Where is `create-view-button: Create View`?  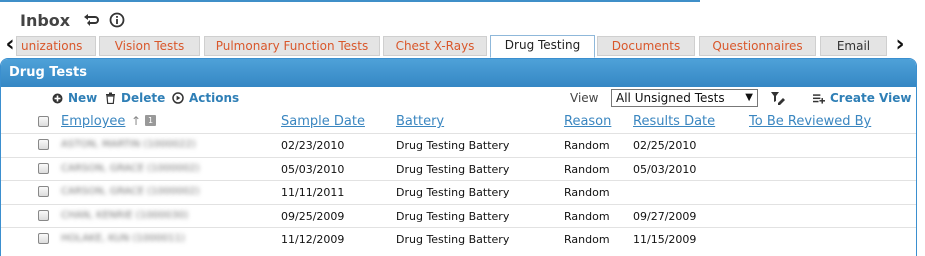 create-view-button: Create View is located at coordinates (862, 98).